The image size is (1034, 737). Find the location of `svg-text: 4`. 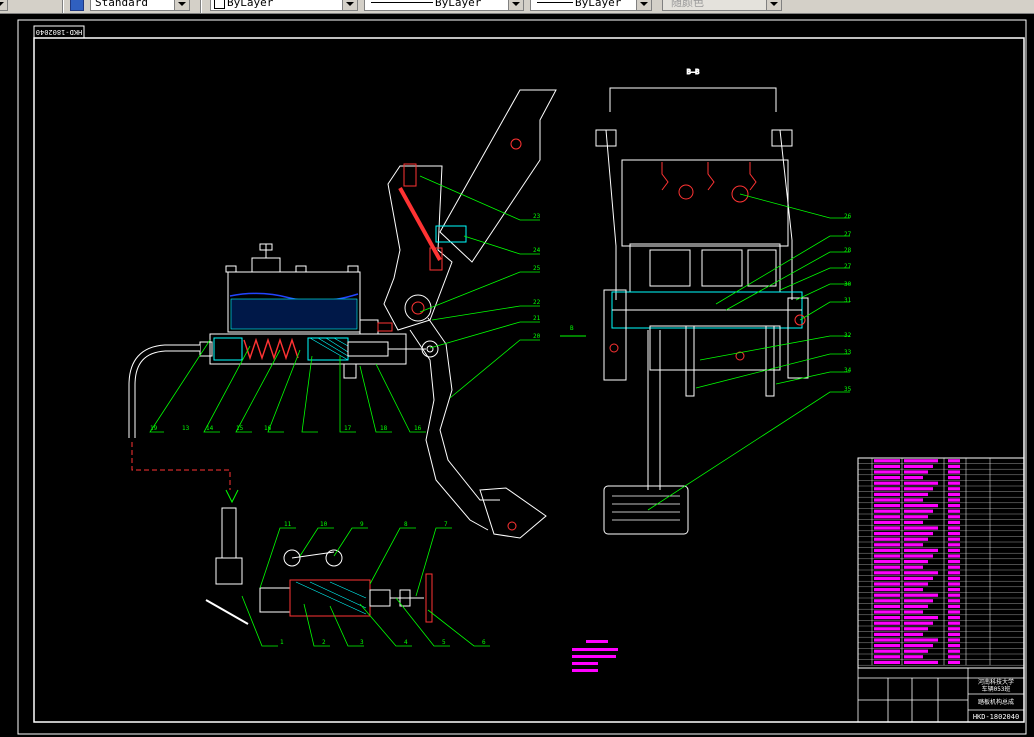

svg-text: 4 is located at coordinates (406, 642).